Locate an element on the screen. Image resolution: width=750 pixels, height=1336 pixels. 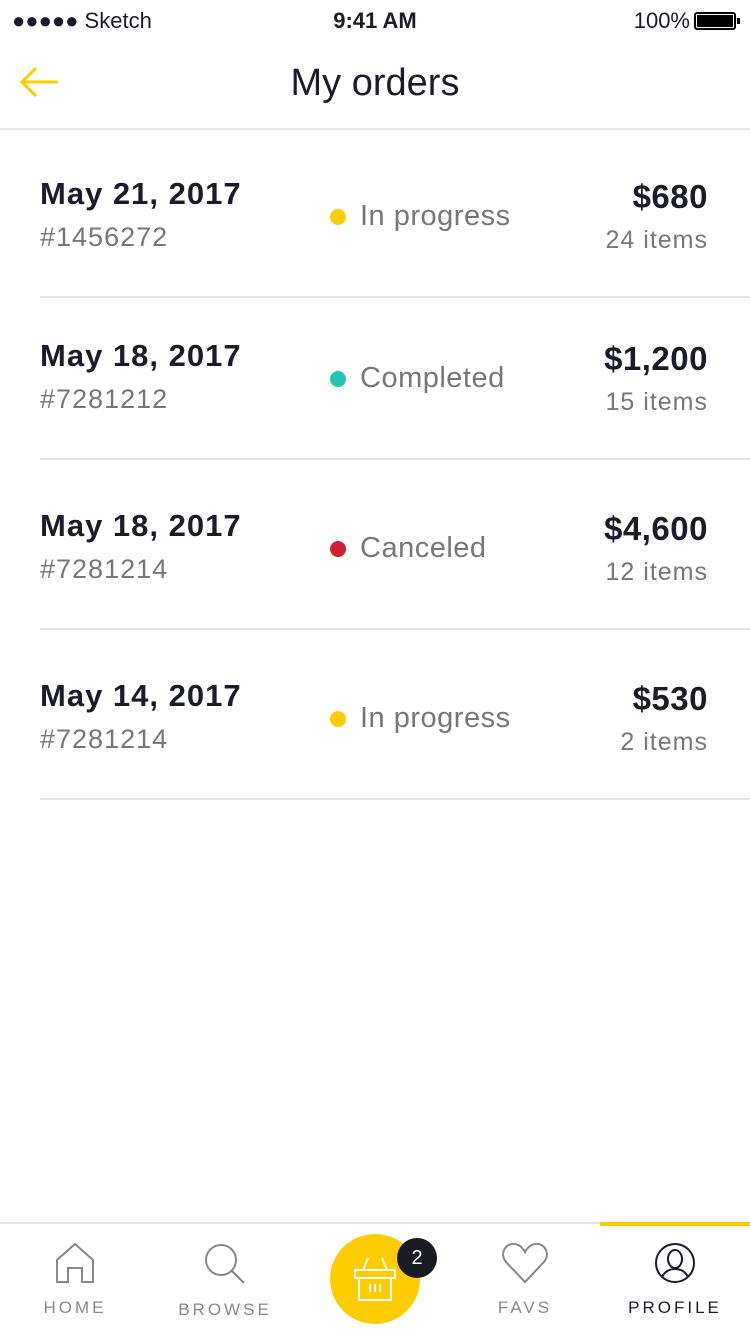
order-number: #1456272 is located at coordinates (104, 237).